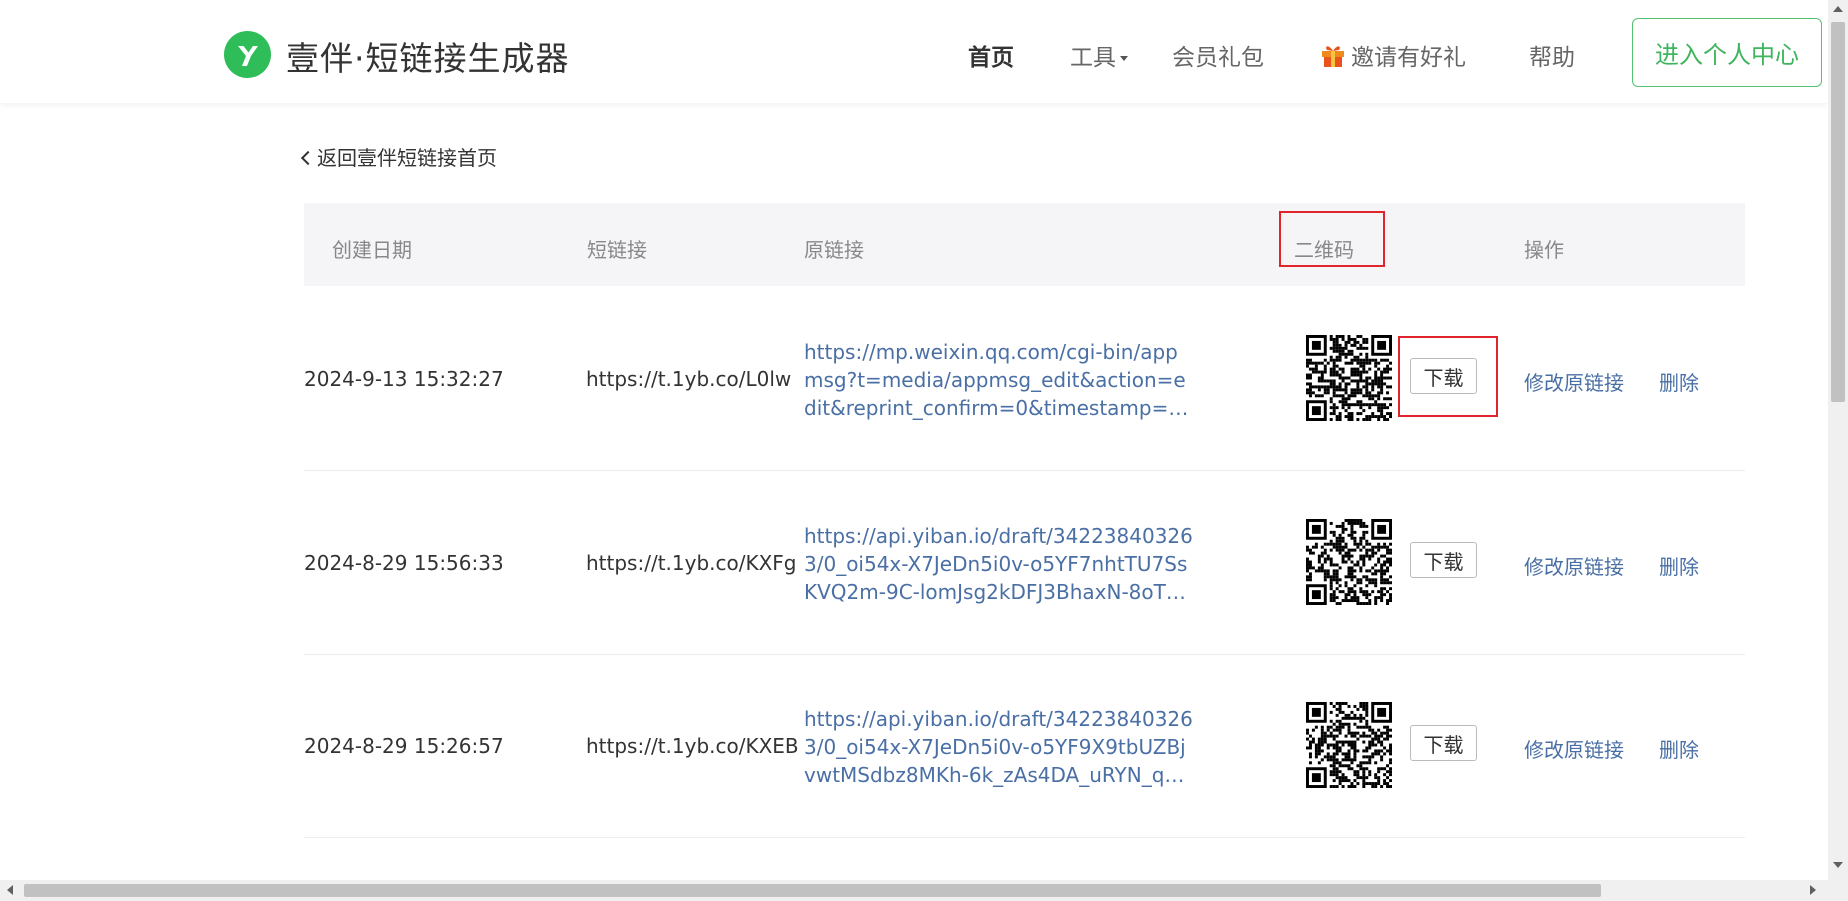 This screenshot has height=901, width=1848. What do you see at coordinates (1544, 250) in the screenshot?
I see `column-header-actions: 操作` at bounding box center [1544, 250].